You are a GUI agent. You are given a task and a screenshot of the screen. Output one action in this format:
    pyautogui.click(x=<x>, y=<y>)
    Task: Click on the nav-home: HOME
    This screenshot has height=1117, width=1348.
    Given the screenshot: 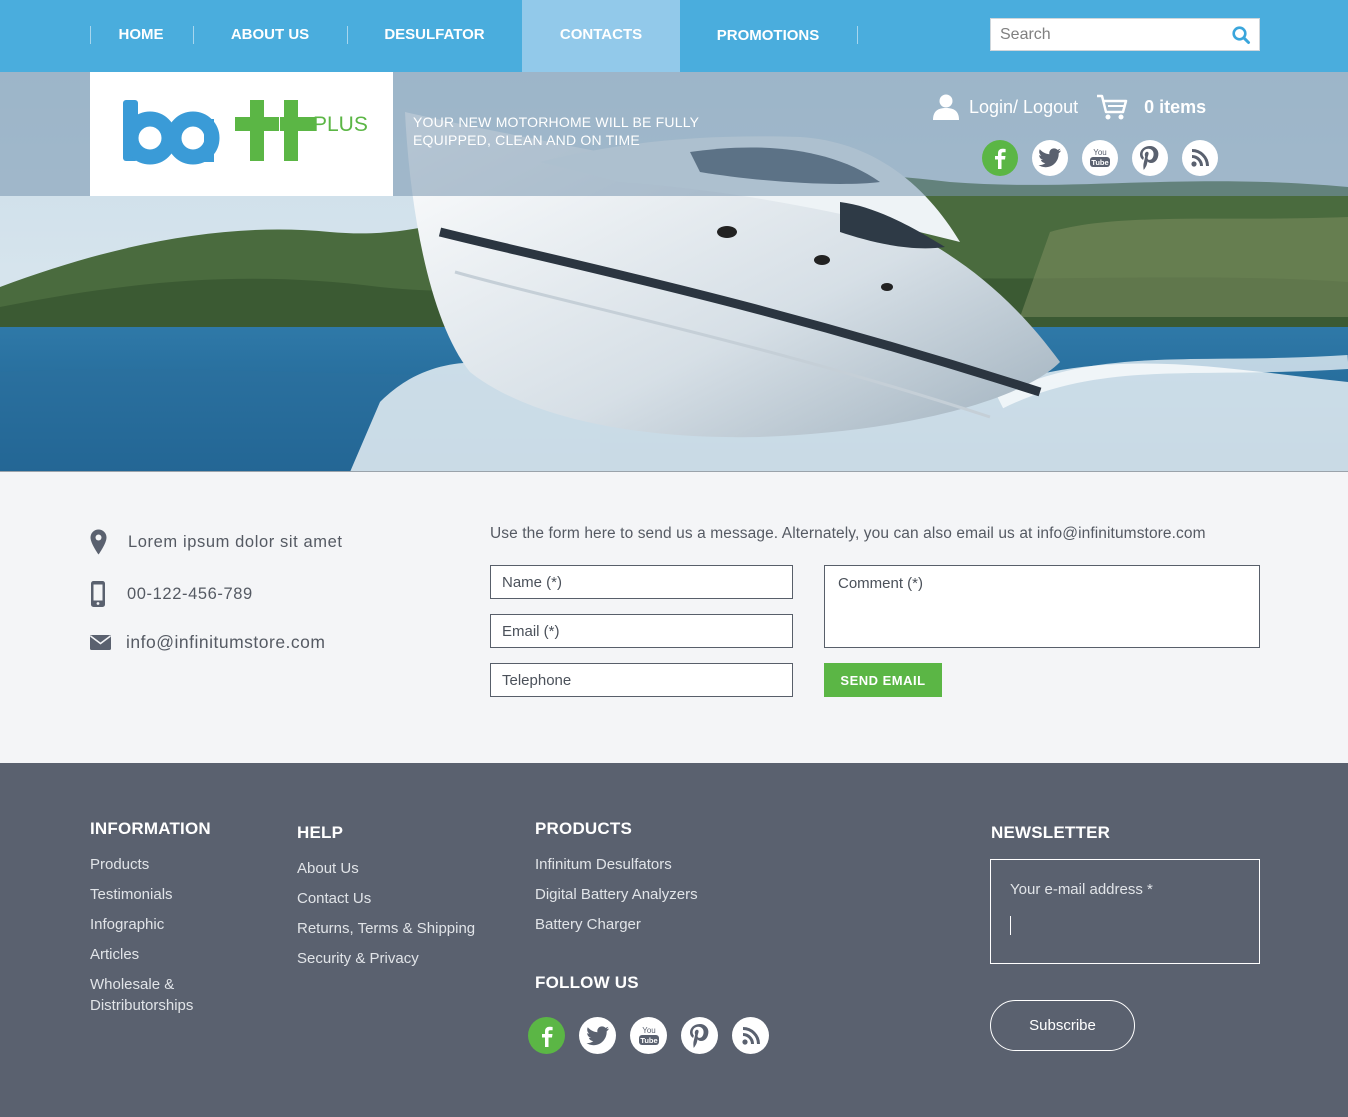 What is the action you would take?
    pyautogui.click(x=141, y=36)
    